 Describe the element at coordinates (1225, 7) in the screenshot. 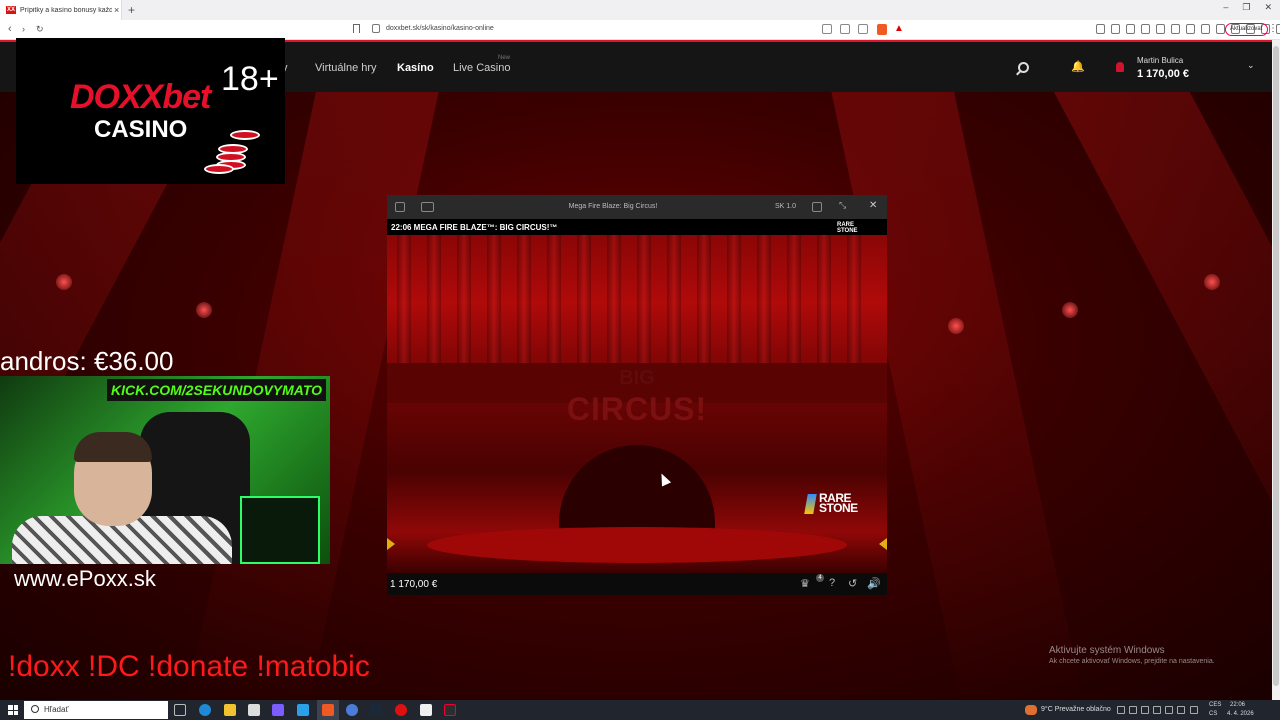

I see `minimize-button: –` at that location.